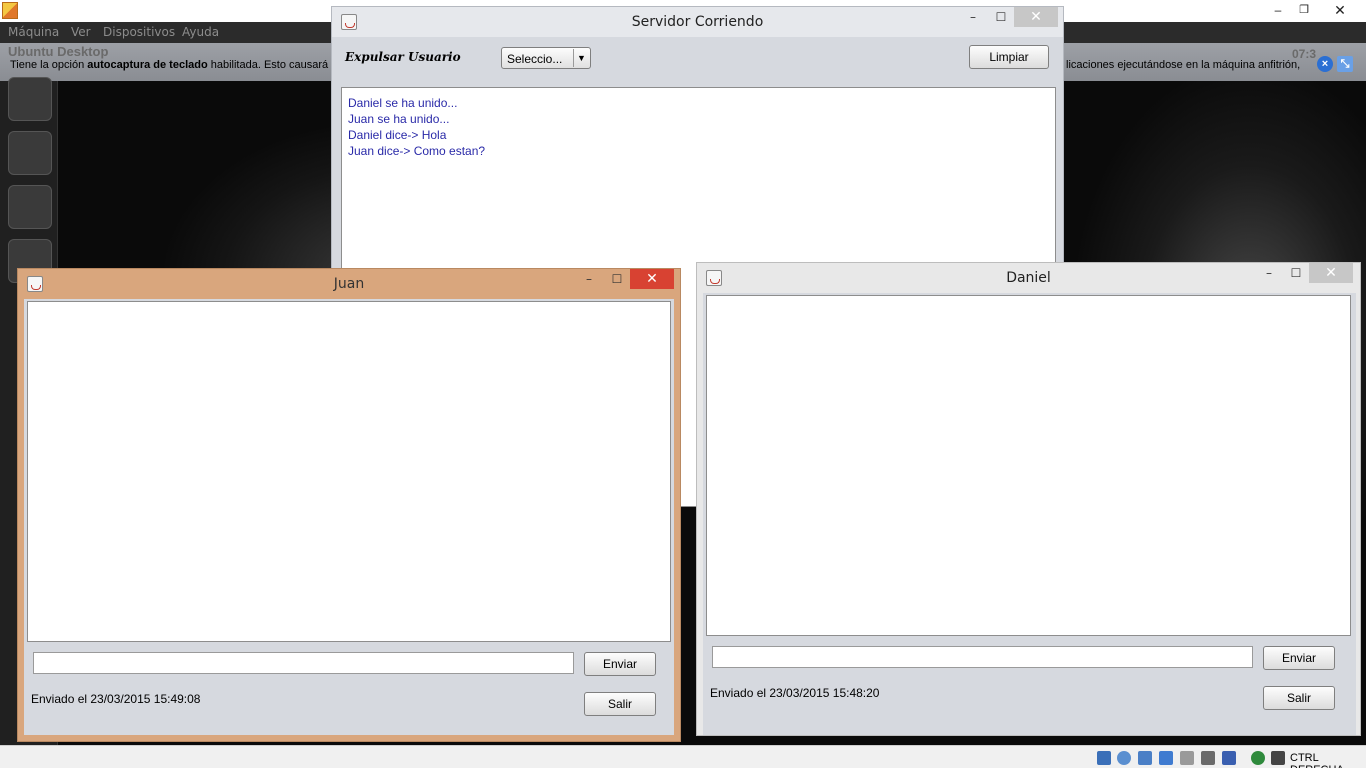 The image size is (1366, 768). Describe the element at coordinates (58, 51) in the screenshot. I see `ubuntu-top-panel-label: Ubuntu Desktop` at that location.